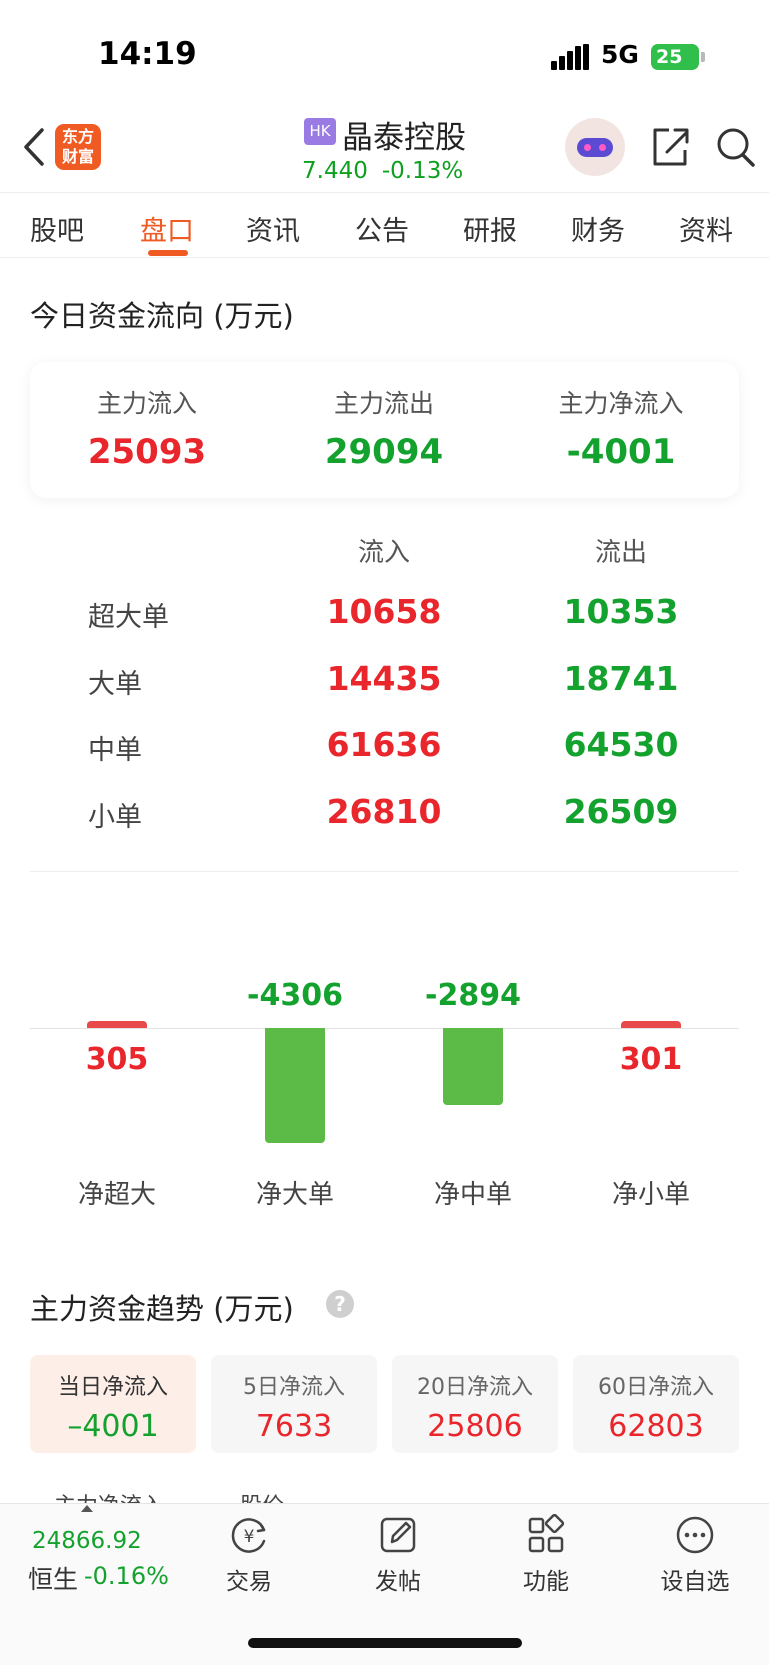  Describe the element at coordinates (115, 684) in the screenshot. I see `order-label: 大单` at that location.